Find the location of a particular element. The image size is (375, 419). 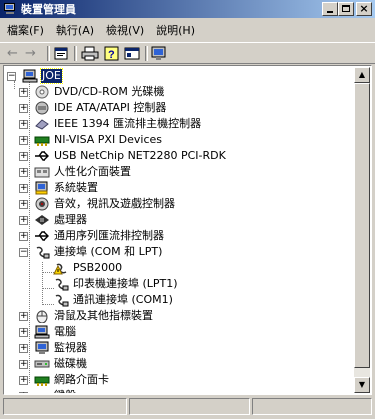

maximize-icon is located at coordinates (346, 8).